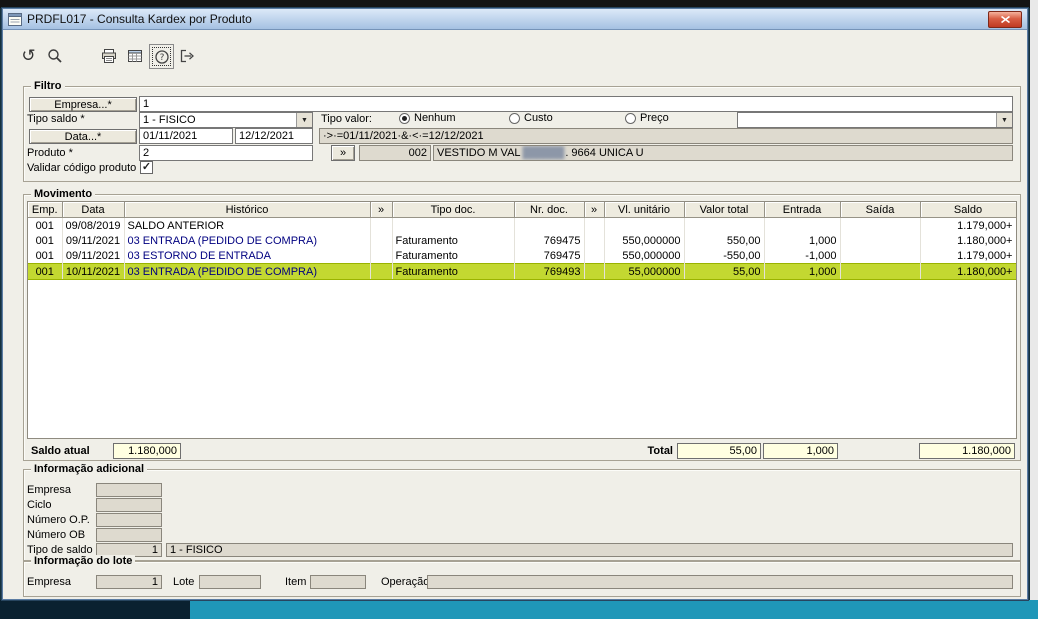 Image resolution: width=1038 pixels, height=619 pixels. I want to click on radio-circle-custo, so click(514, 118).